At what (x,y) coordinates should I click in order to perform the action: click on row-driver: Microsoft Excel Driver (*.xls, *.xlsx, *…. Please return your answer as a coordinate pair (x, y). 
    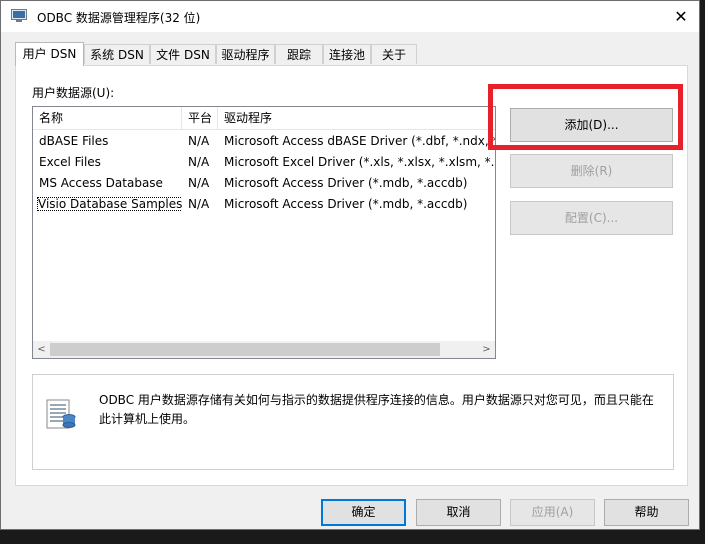
    Looking at the image, I should click on (360, 162).